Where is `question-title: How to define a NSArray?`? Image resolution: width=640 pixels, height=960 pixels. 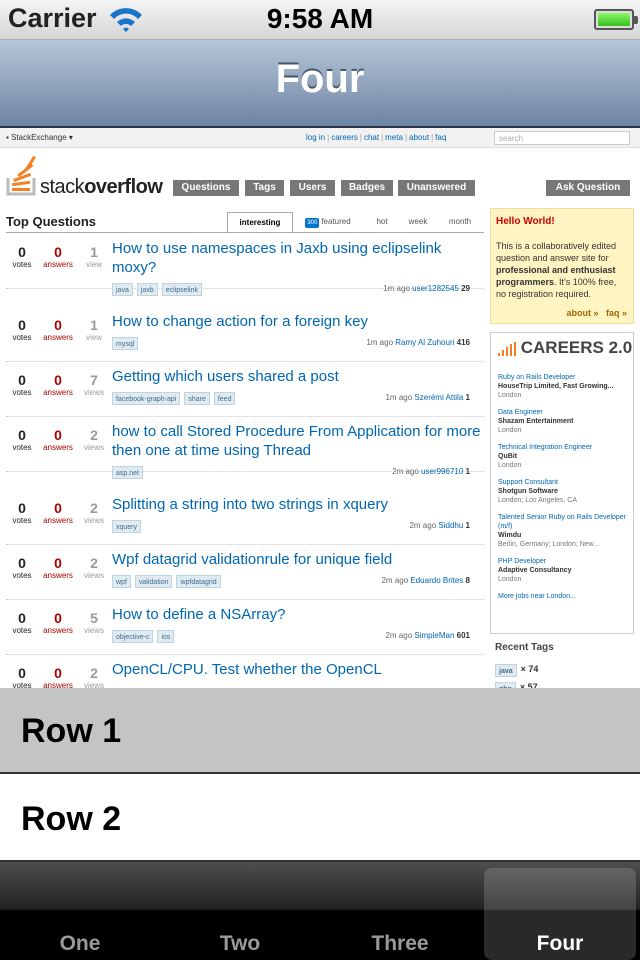 question-title: How to define a NSArray? is located at coordinates (297, 614).